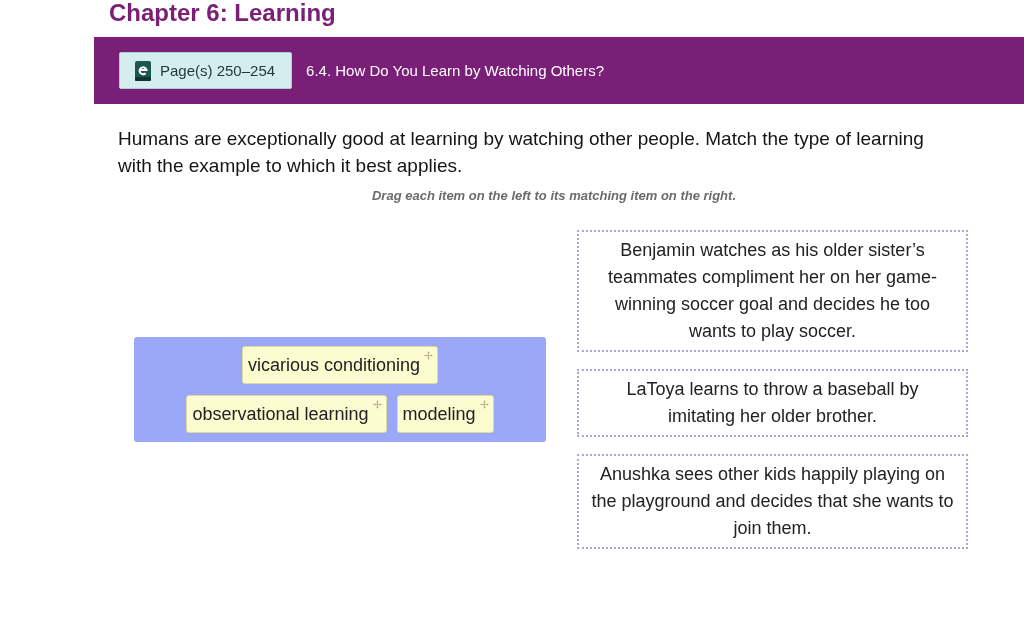  I want to click on drag-item: observational learning, so click(286, 414).